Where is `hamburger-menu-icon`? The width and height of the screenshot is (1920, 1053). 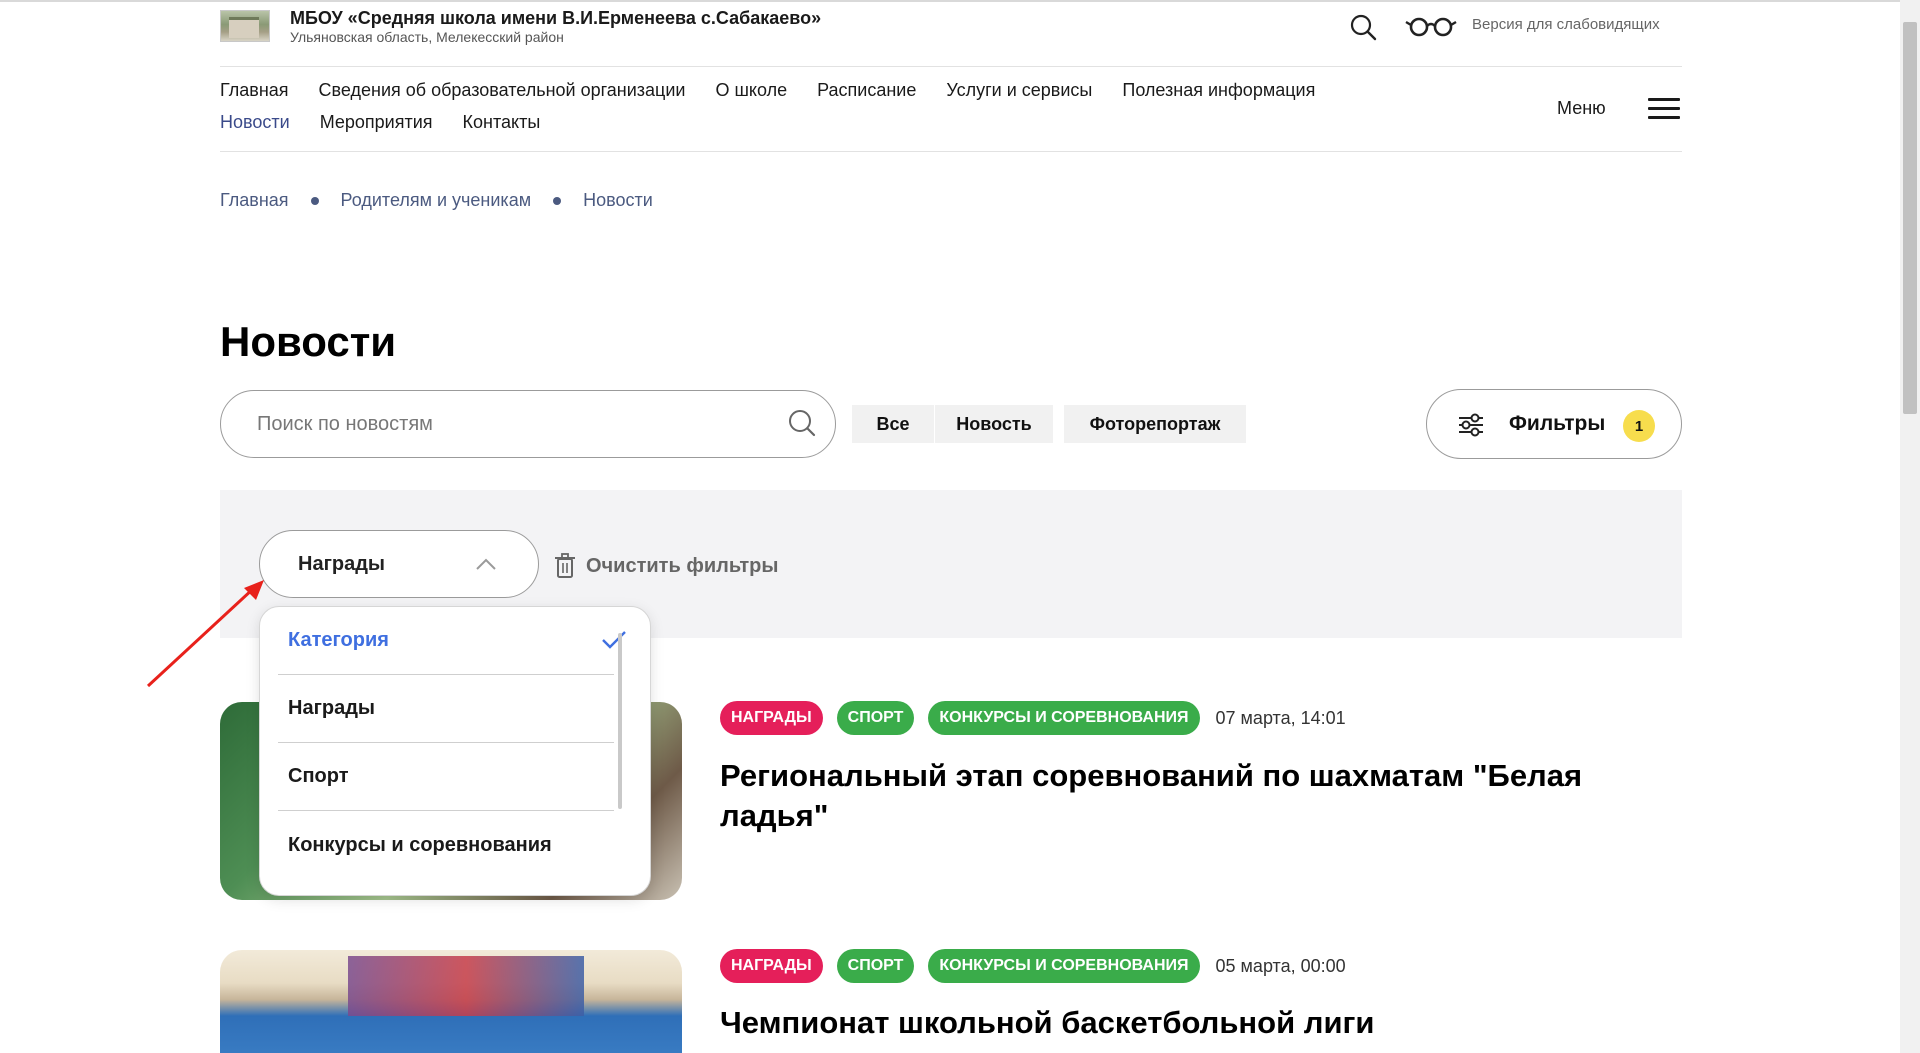
hamburger-menu-icon is located at coordinates (1664, 109).